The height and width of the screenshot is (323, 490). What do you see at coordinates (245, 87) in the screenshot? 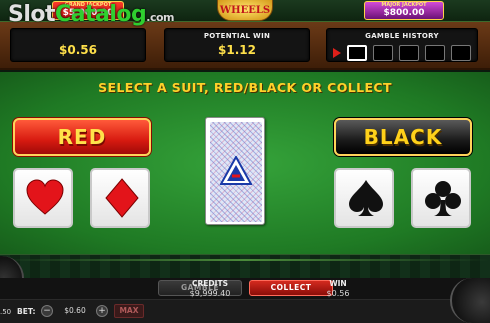
I see `gamble-prompt: SELECT A SUIT, RED/BLACK OR COLLECT` at bounding box center [245, 87].